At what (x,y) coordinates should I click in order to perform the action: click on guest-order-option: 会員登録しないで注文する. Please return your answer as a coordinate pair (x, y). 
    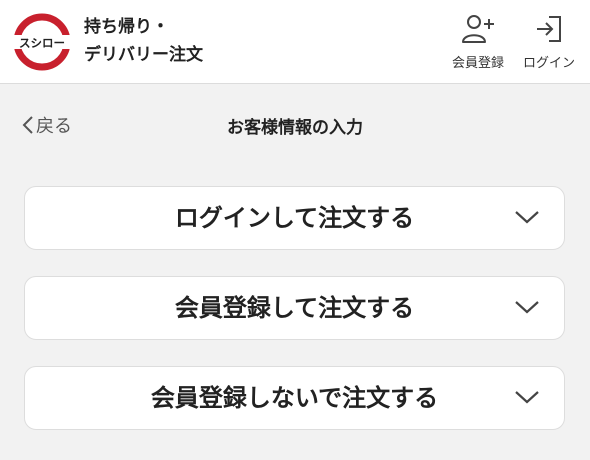
    Looking at the image, I should click on (294, 398).